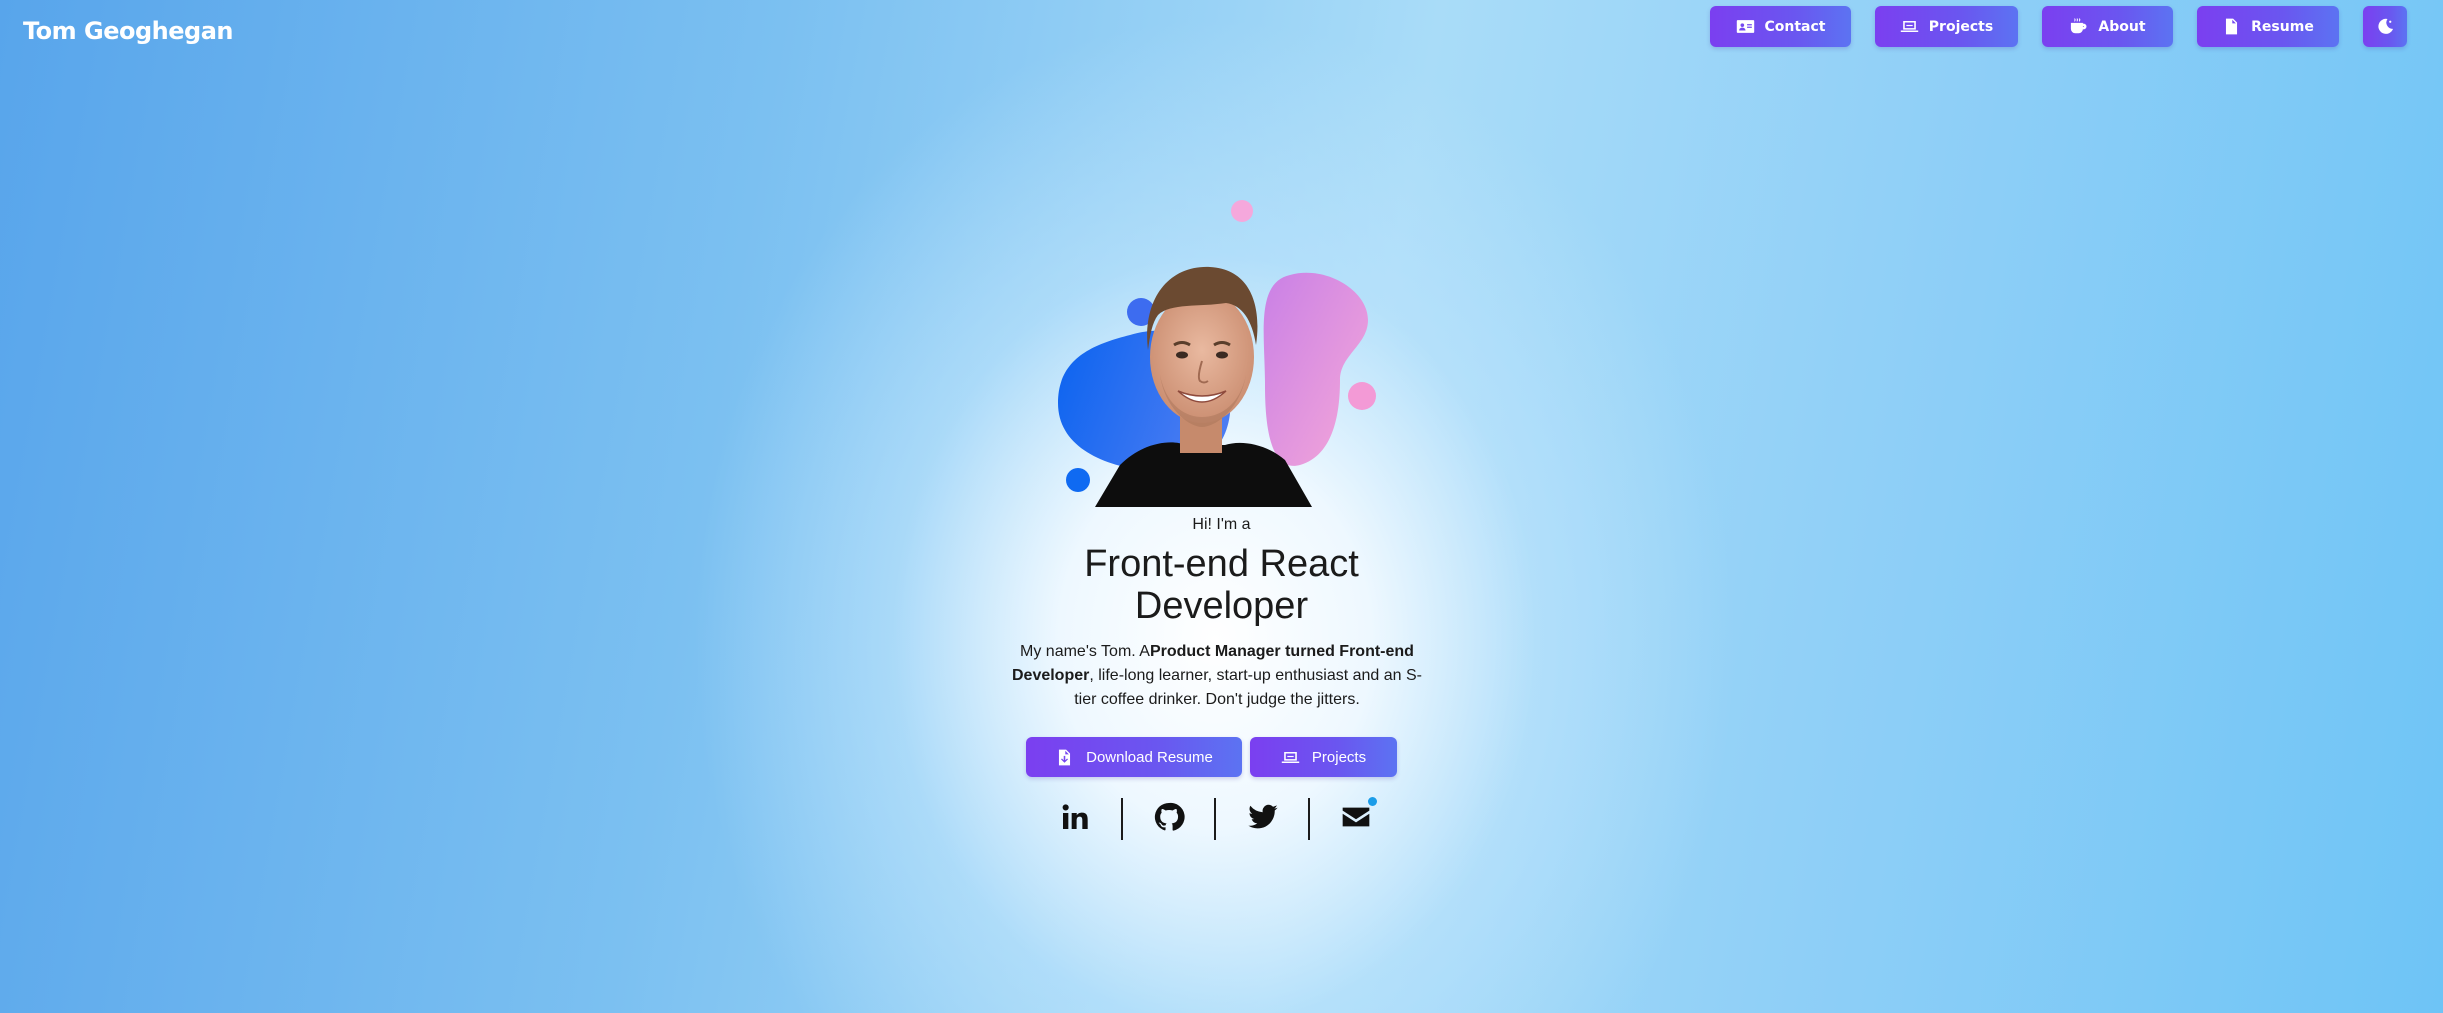 The width and height of the screenshot is (2443, 1013). I want to click on linkedin-icon, so click(1075, 816).